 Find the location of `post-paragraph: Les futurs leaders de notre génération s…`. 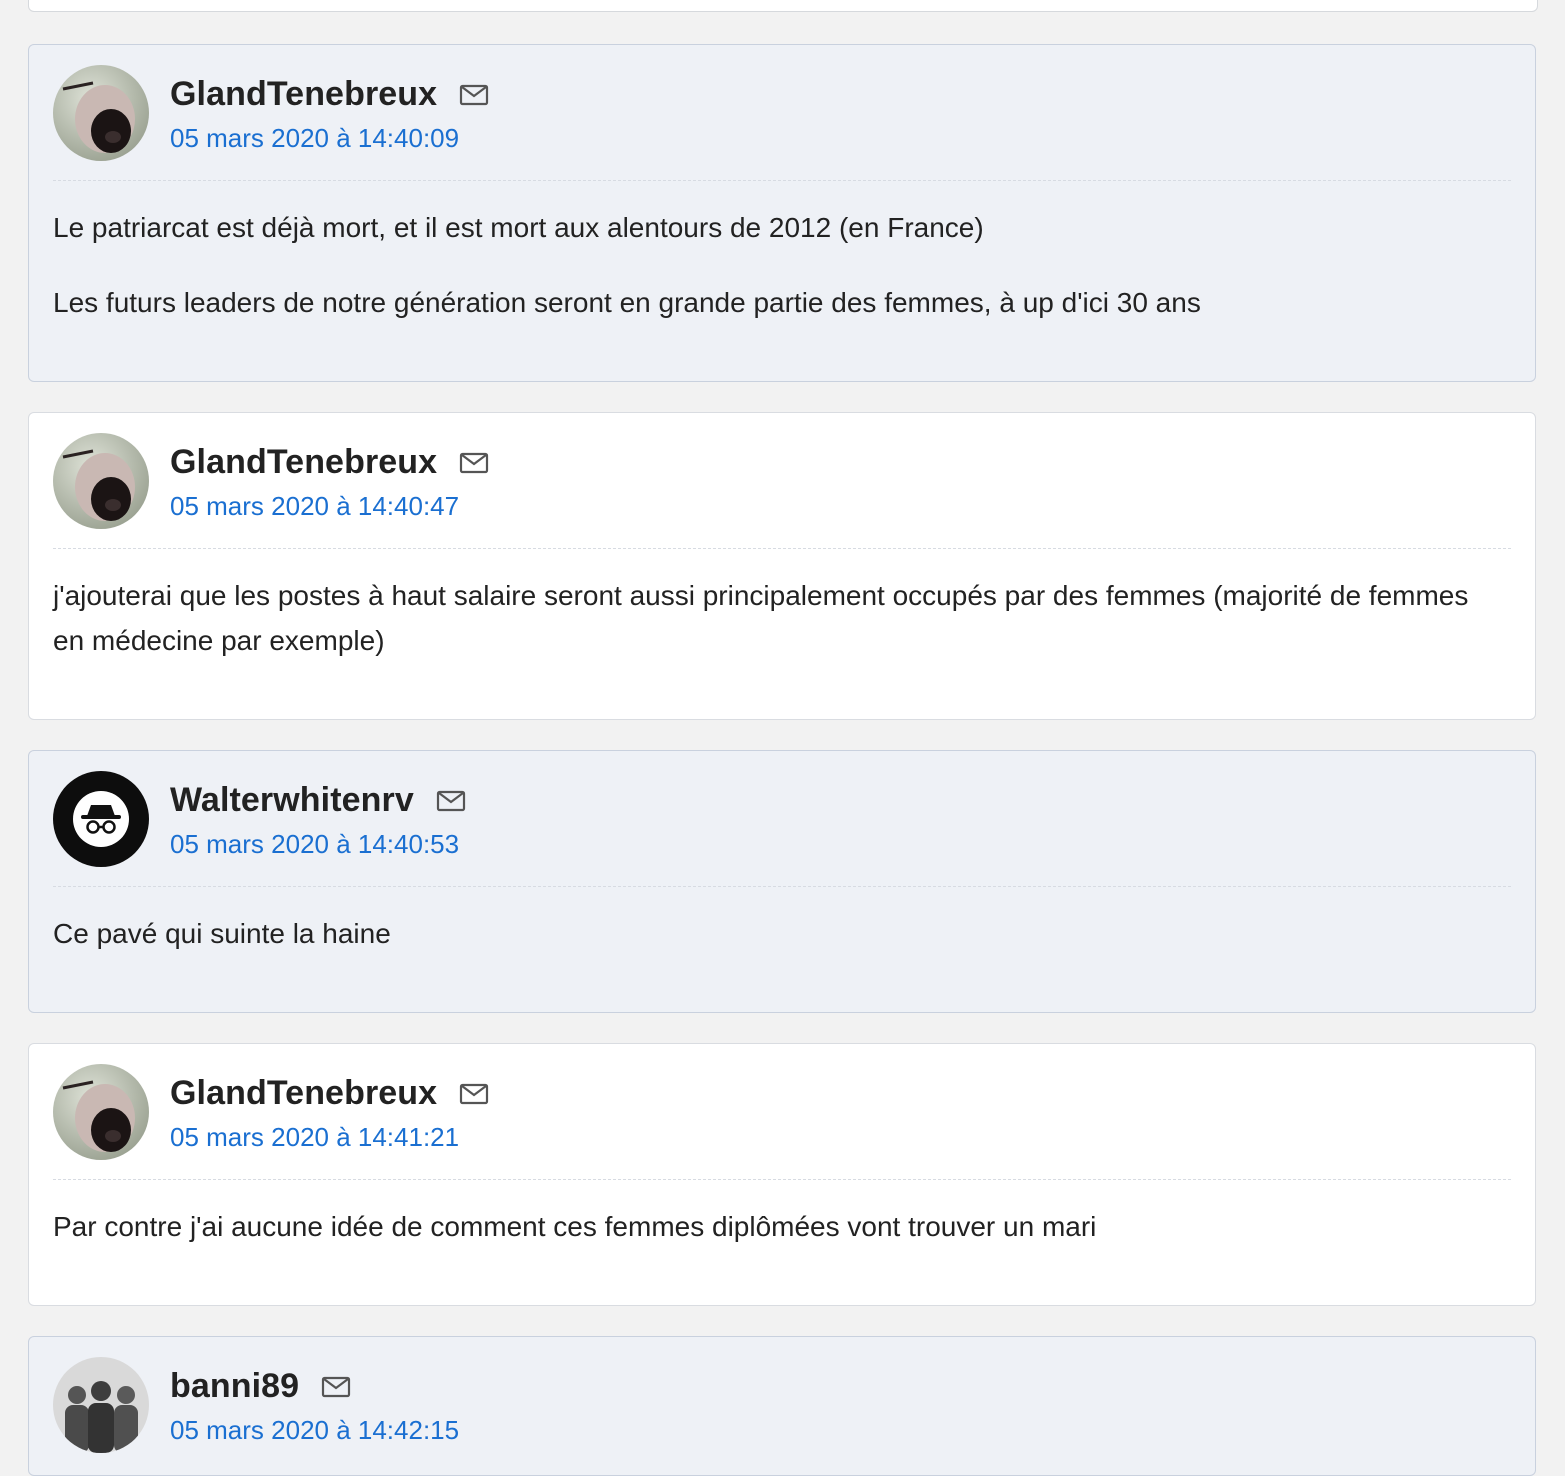

post-paragraph: Les futurs leaders de notre génération s… is located at coordinates (627, 302).